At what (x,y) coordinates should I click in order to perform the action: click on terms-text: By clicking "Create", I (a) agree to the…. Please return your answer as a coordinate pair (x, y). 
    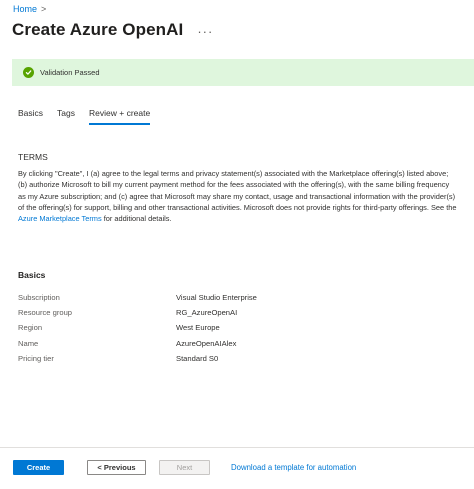
    Looking at the image, I should click on (238, 196).